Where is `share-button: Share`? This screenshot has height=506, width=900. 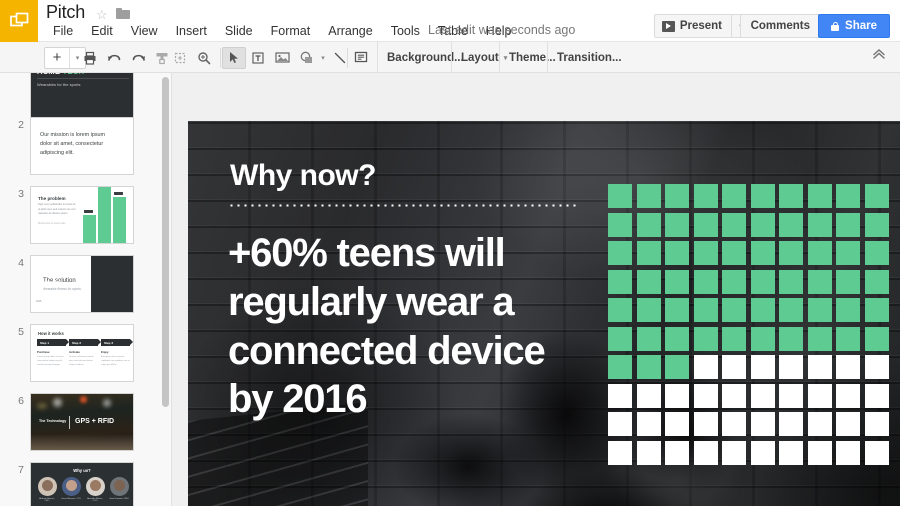 share-button: Share is located at coordinates (854, 26).